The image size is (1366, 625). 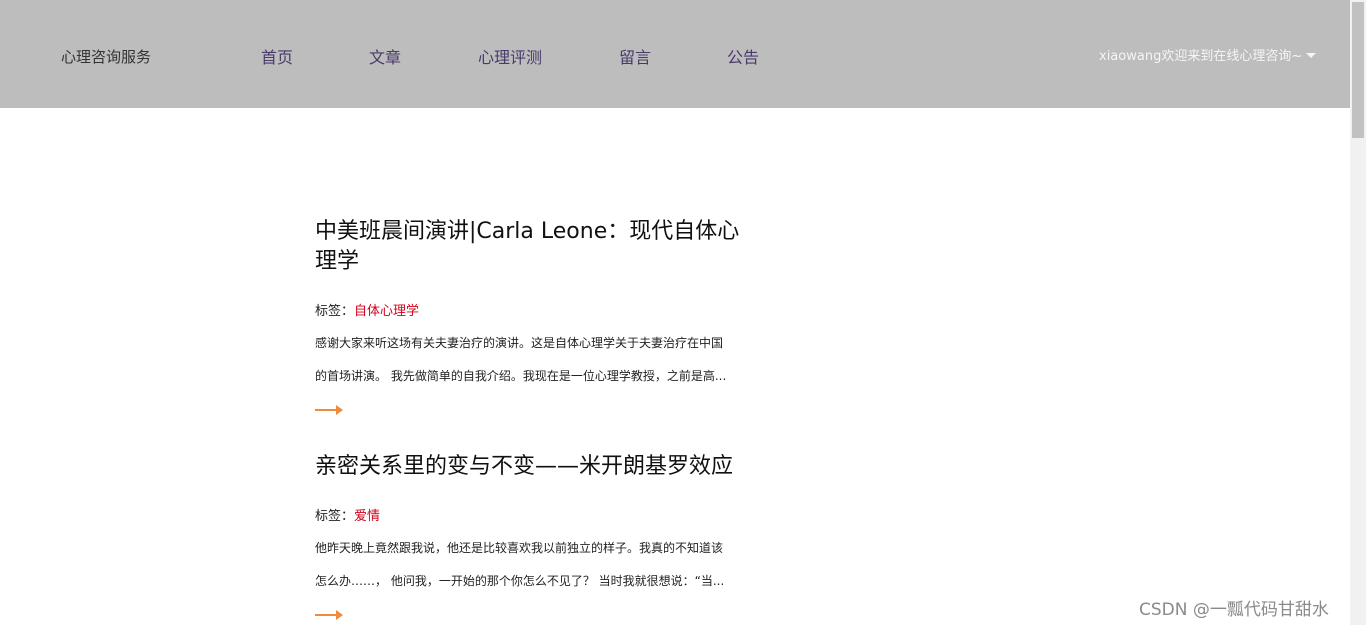 I want to click on nav-item-home: 首页, so click(x=277, y=56).